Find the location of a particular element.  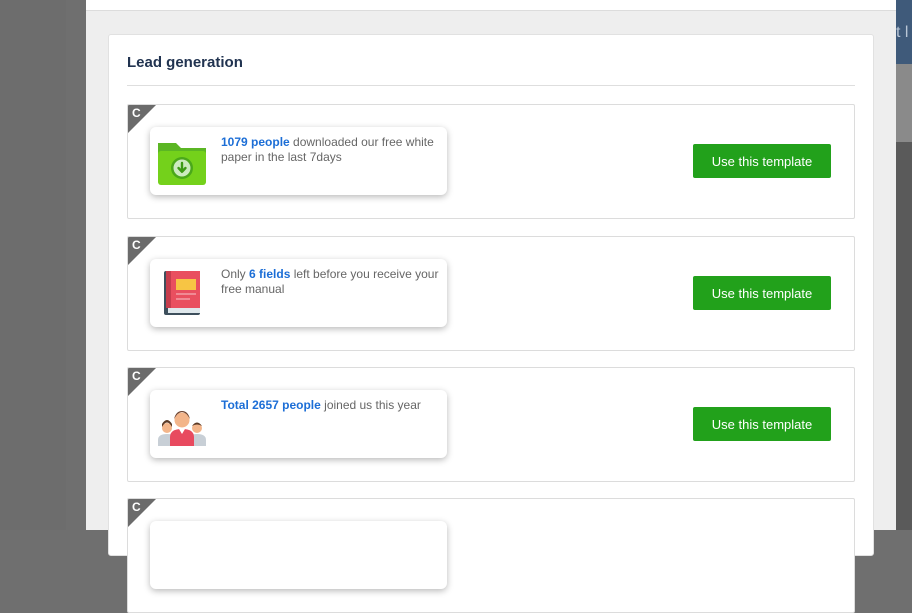

preview-text-suffix: joined us this year is located at coordinates (370, 405).